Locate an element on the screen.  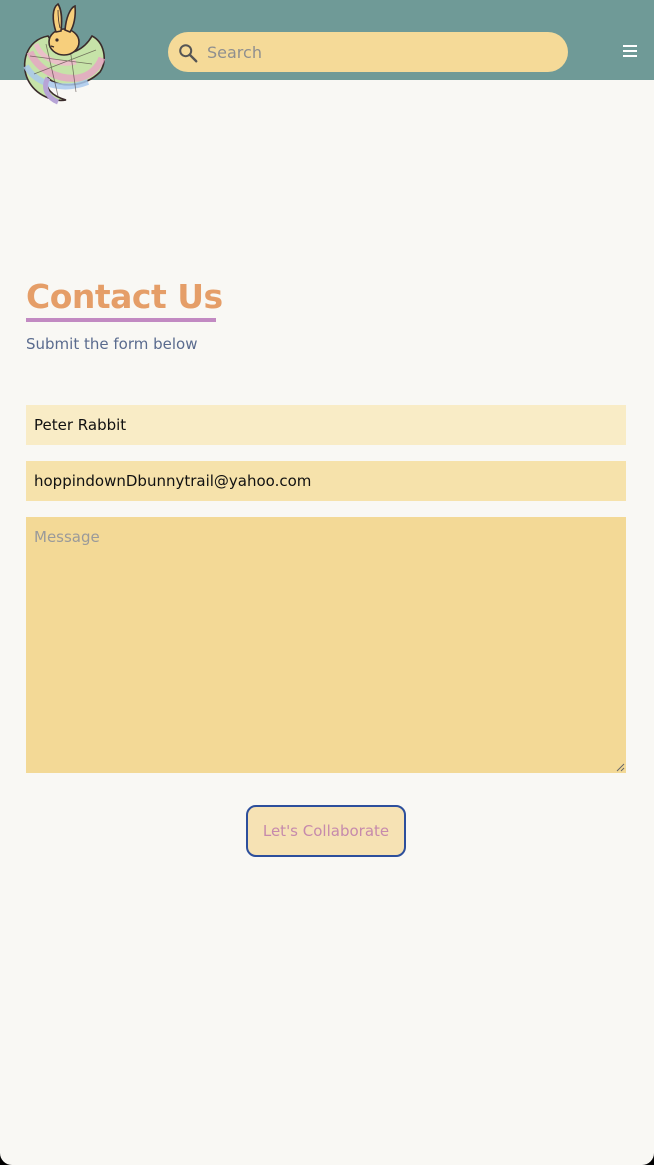
page-title: Contact Us is located at coordinates (124, 296).